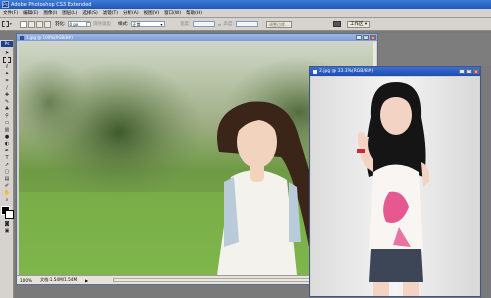 This screenshot has height=298, width=491. What do you see at coordinates (23, 24) in the screenshot?
I see `new-selection-icon` at bounding box center [23, 24].